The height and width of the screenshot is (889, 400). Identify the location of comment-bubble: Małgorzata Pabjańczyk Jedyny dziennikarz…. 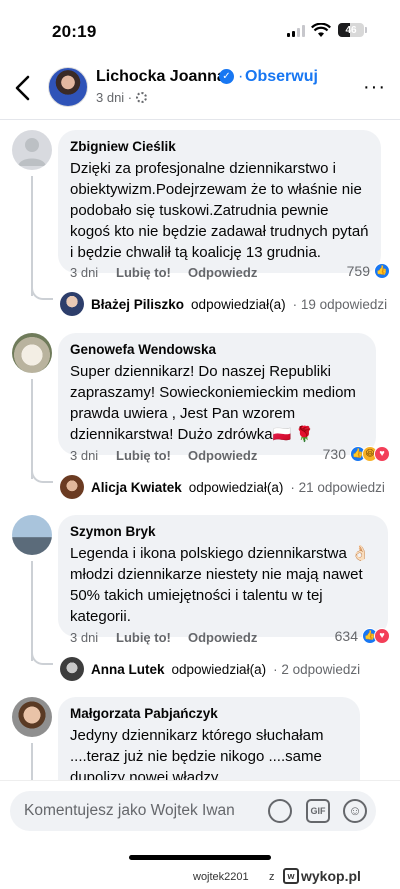
(209, 738).